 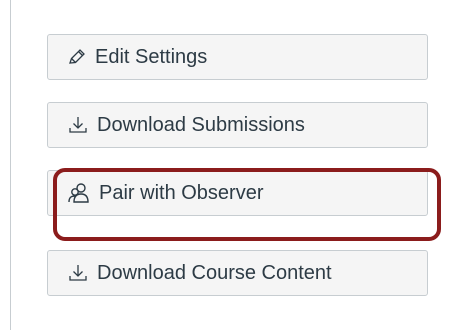 What do you see at coordinates (237, 57) in the screenshot?
I see `edit-settings-button: Edit Settings` at bounding box center [237, 57].